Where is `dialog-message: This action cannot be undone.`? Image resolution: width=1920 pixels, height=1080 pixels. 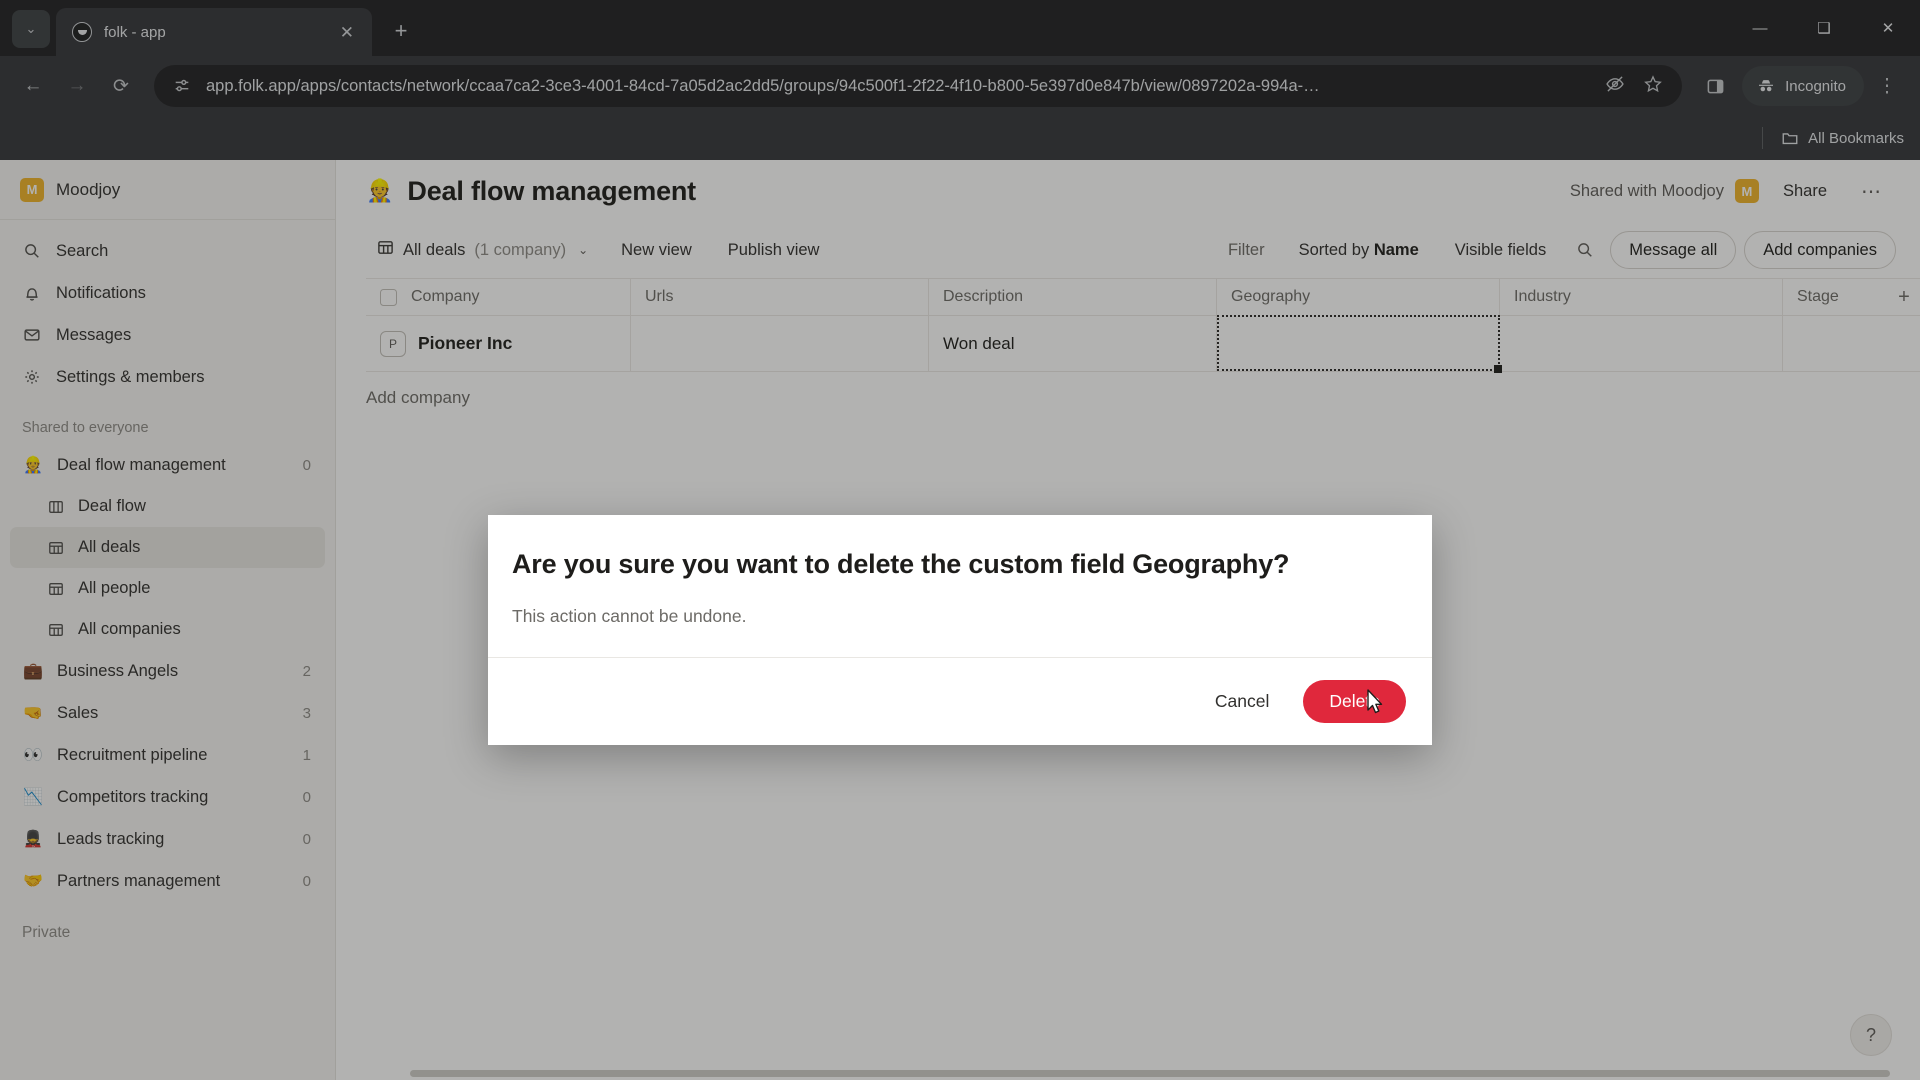 dialog-message: This action cannot be undone. is located at coordinates (629, 616).